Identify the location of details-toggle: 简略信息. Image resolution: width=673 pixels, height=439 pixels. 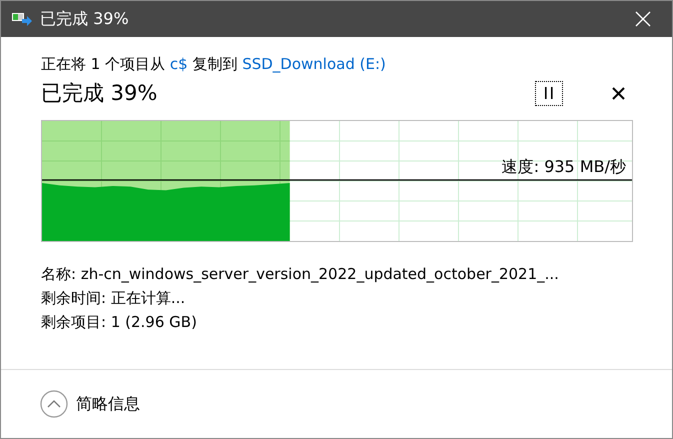
(90, 404).